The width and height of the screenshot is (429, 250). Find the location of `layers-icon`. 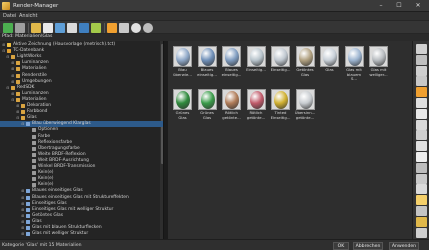

layers-icon is located at coordinates (421, 167).